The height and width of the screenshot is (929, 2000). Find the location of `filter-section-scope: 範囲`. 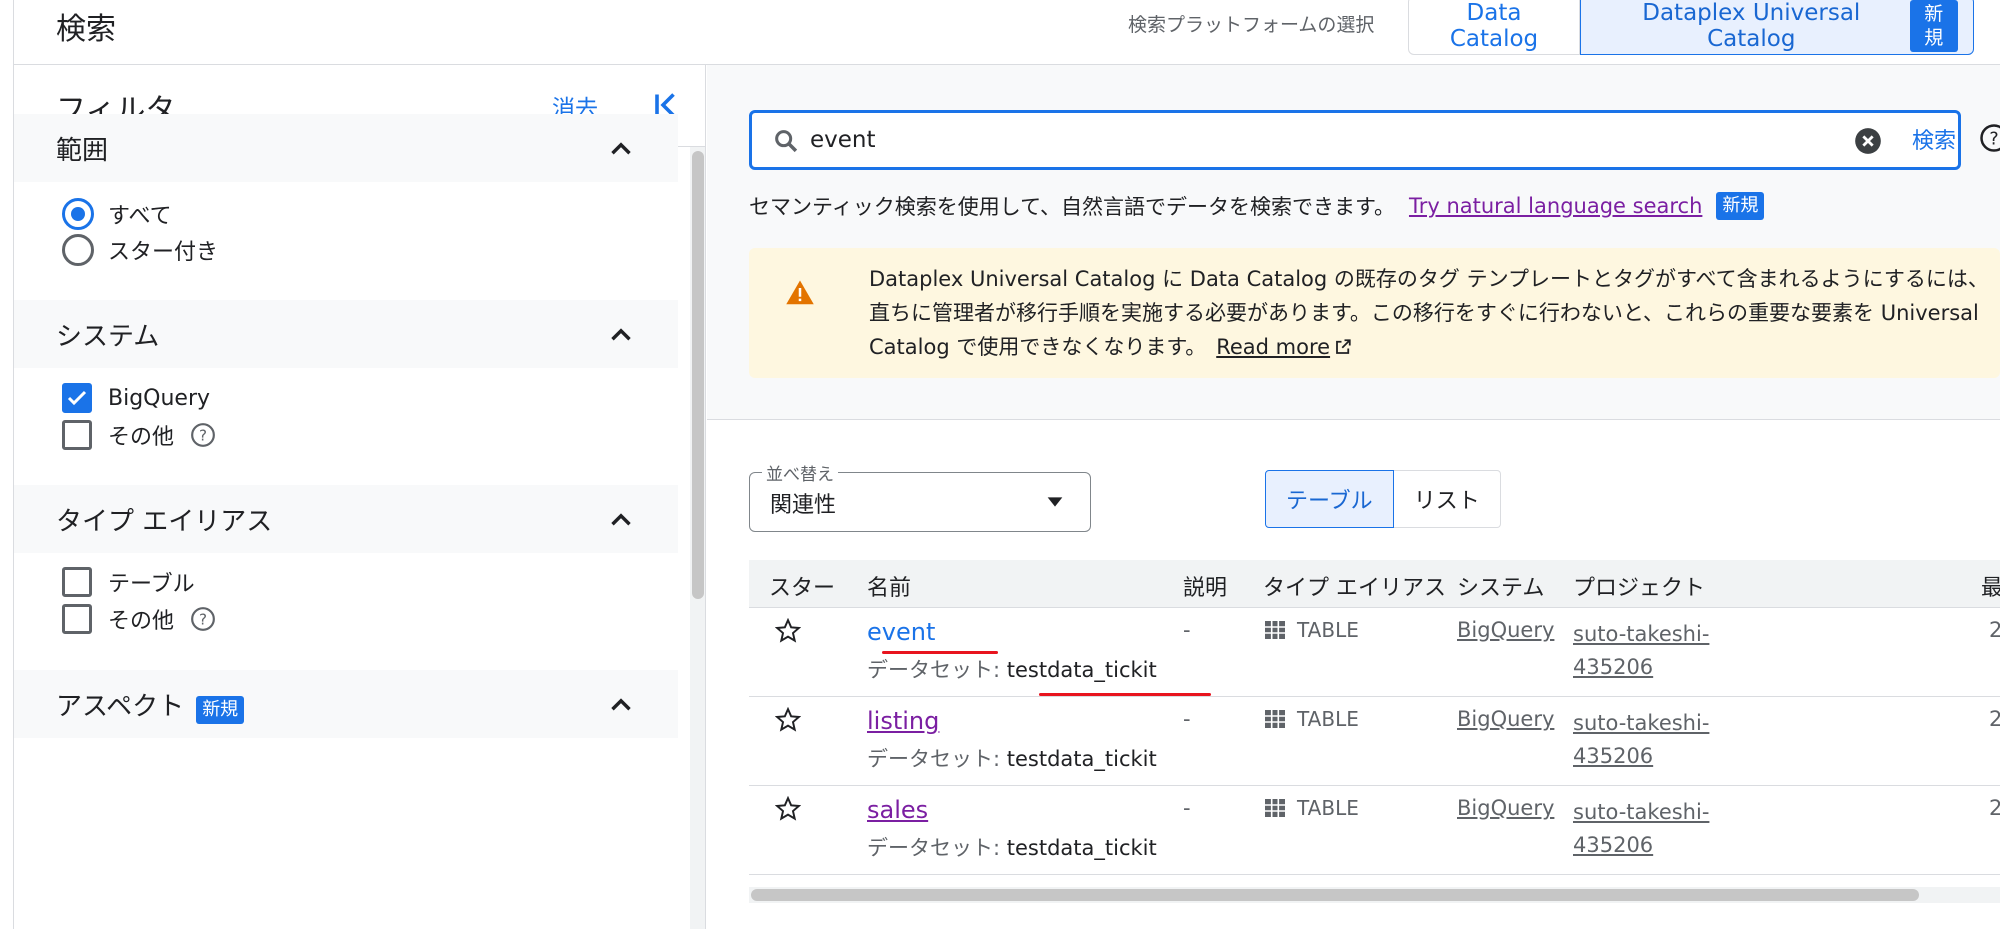

filter-section-scope: 範囲 is located at coordinates (346, 148).